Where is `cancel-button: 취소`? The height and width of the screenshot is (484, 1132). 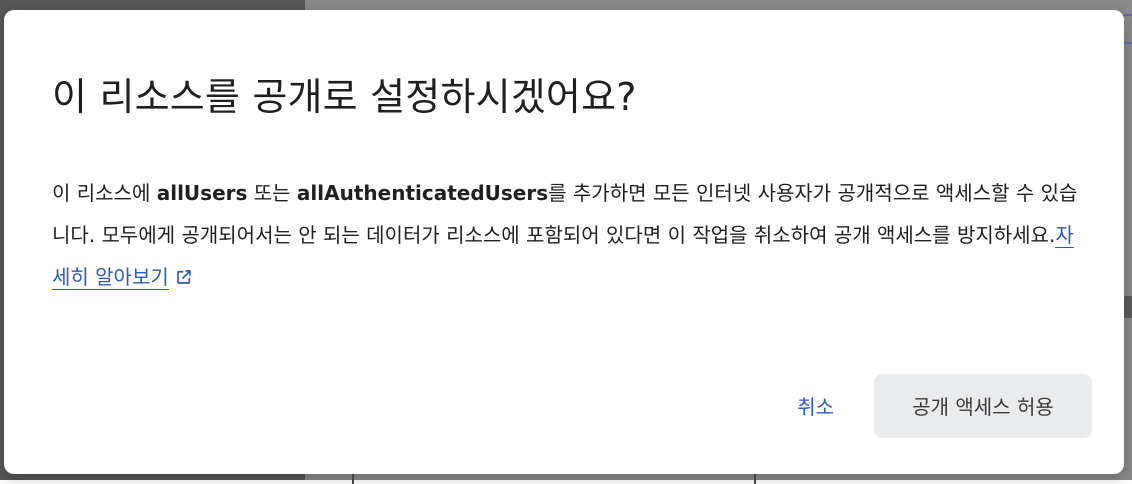
cancel-button: 취소 is located at coordinates (815, 405).